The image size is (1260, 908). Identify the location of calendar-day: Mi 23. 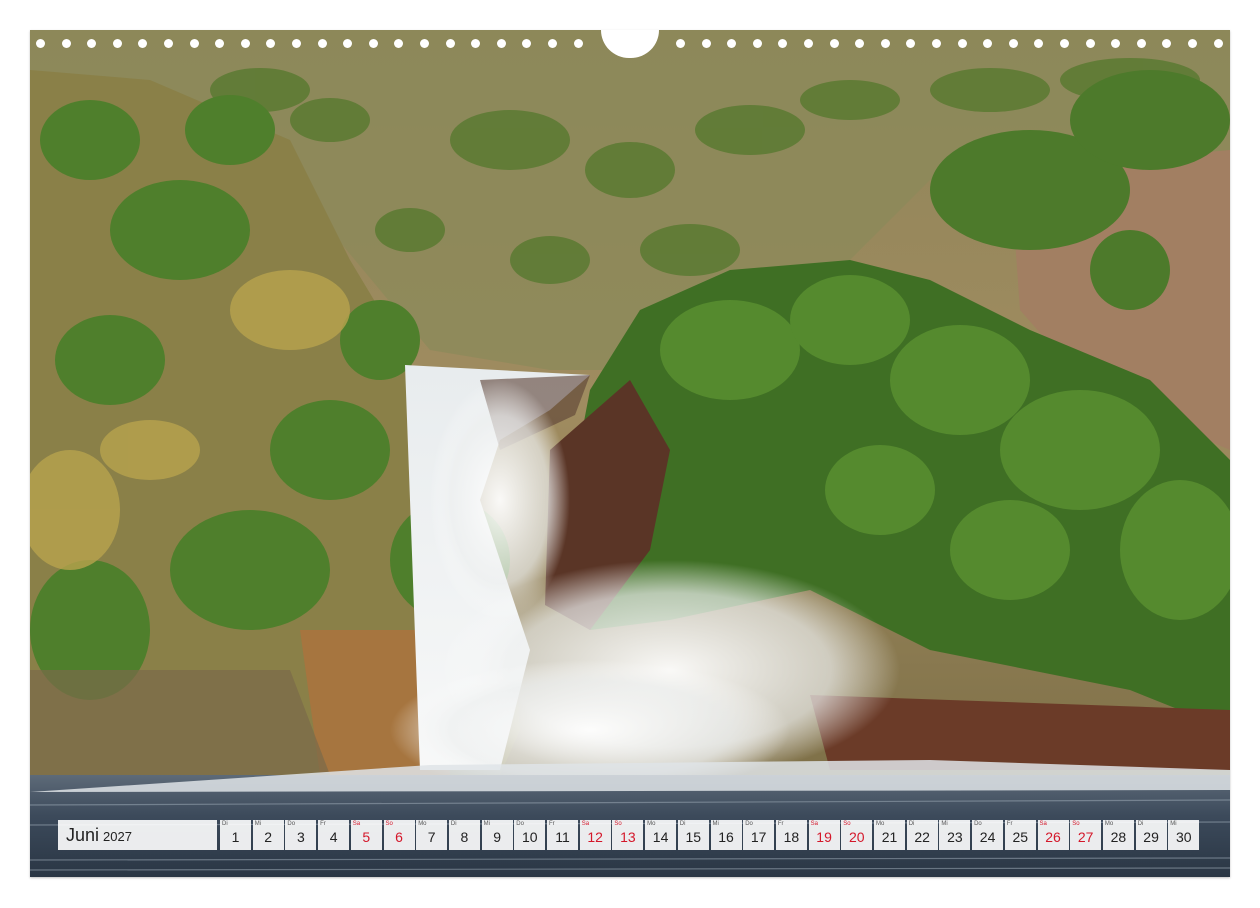
(955, 835).